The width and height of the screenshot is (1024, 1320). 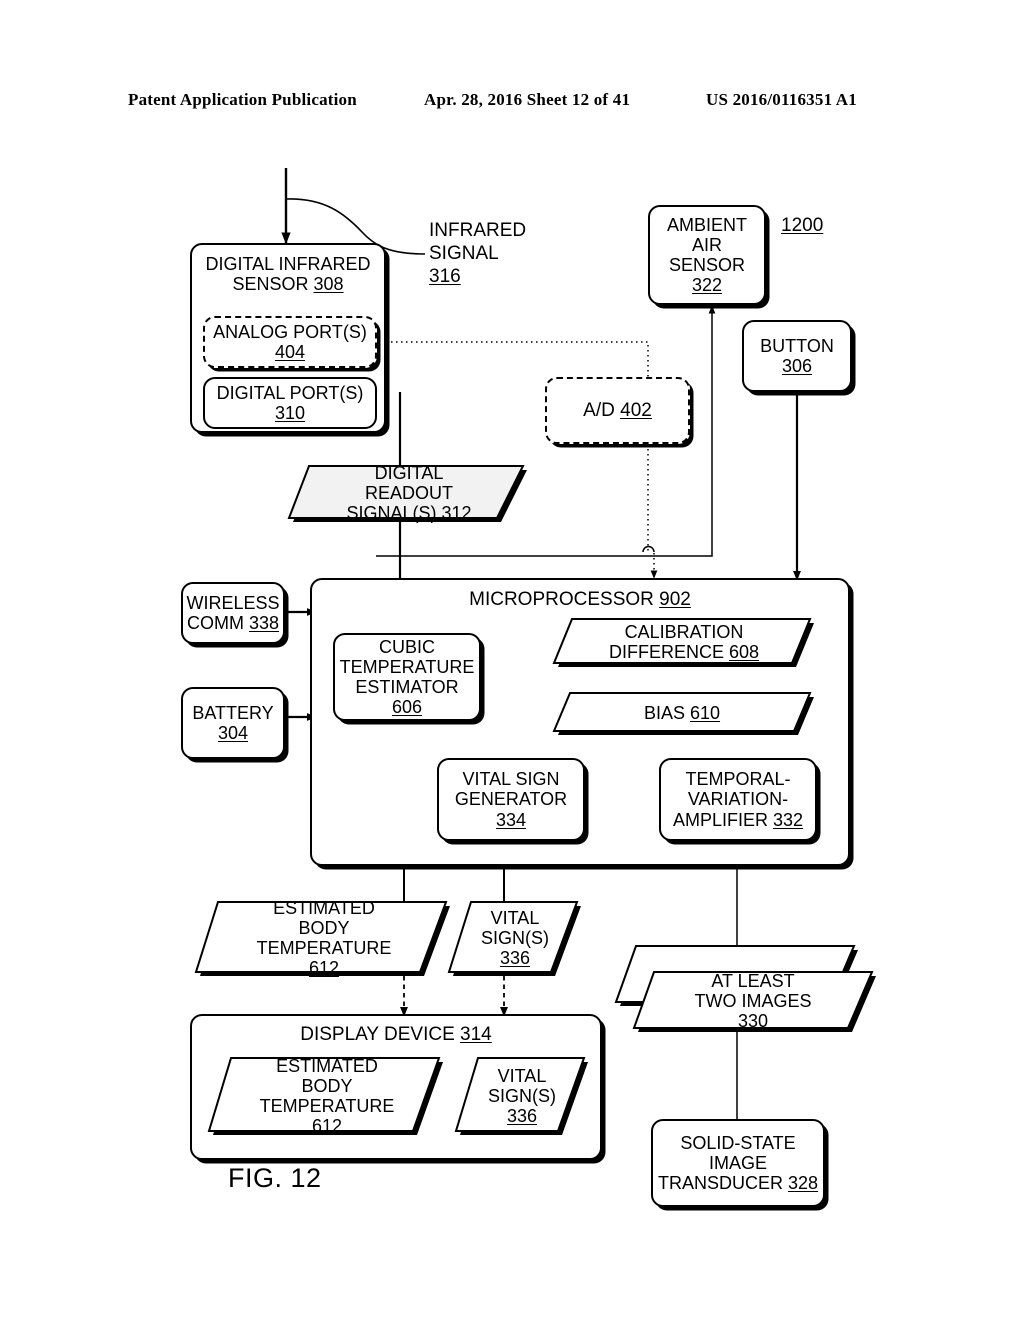 What do you see at coordinates (327, 1106) in the screenshot?
I see `display-ebt-line3: TEMPERATURE` at bounding box center [327, 1106].